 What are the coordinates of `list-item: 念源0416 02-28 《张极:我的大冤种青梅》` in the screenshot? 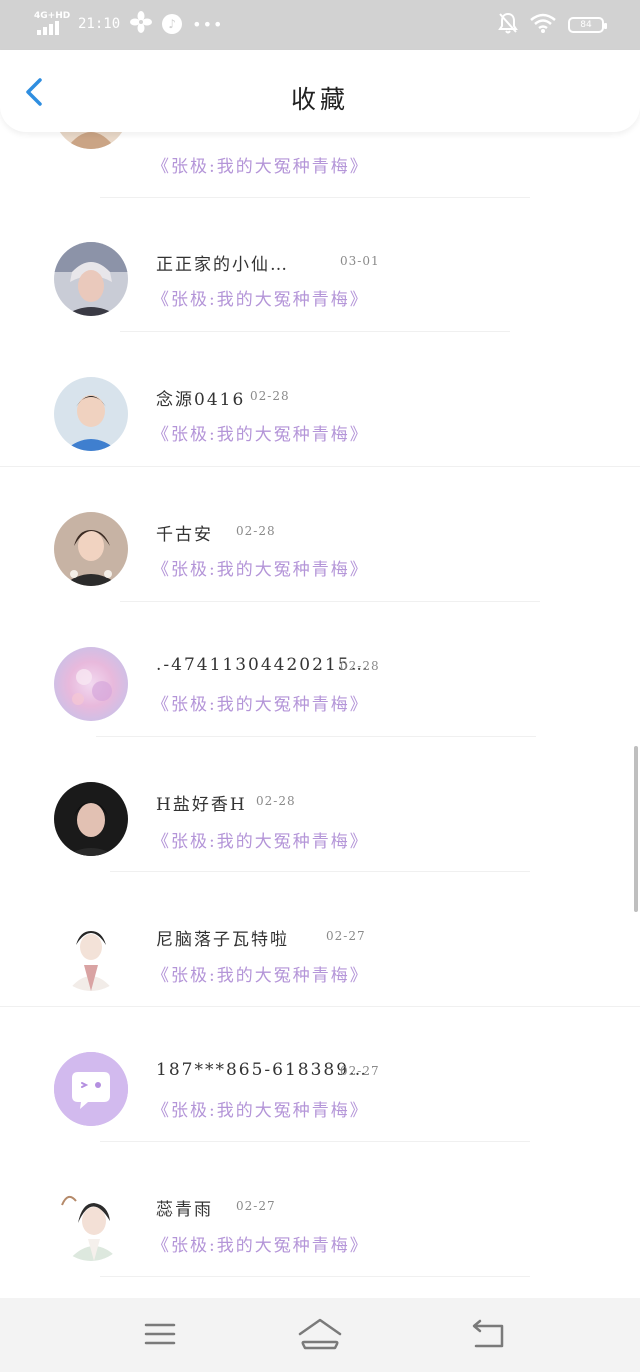 It's located at (320, 432).